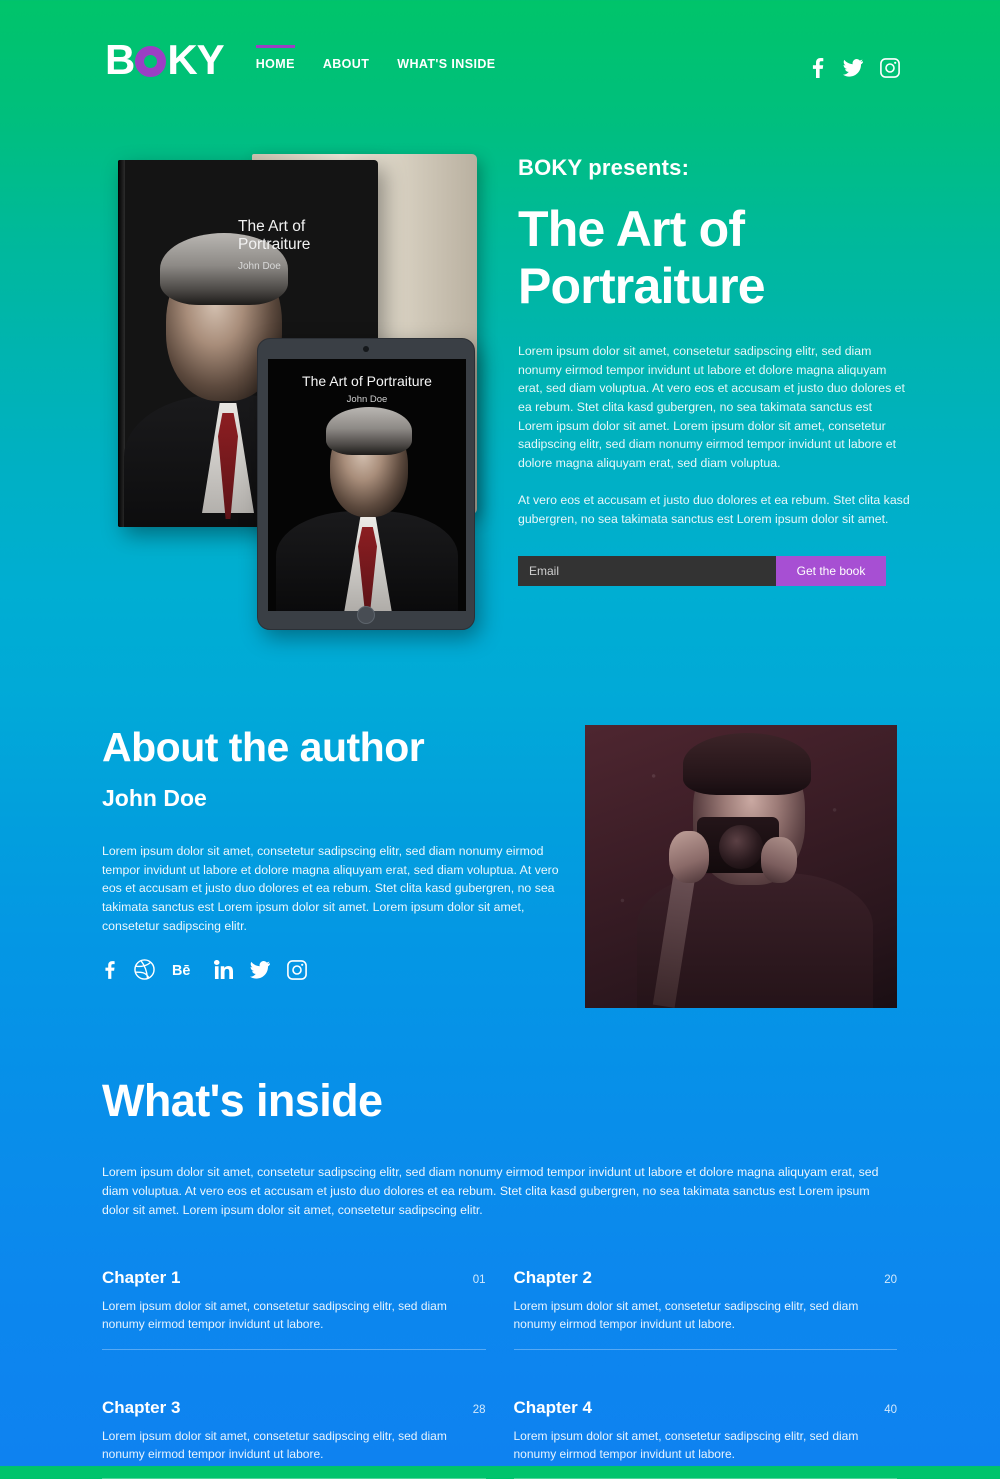 The height and width of the screenshot is (1479, 1000). I want to click on tablet-screen: The Art of Portraiture John Doe, so click(367, 485).